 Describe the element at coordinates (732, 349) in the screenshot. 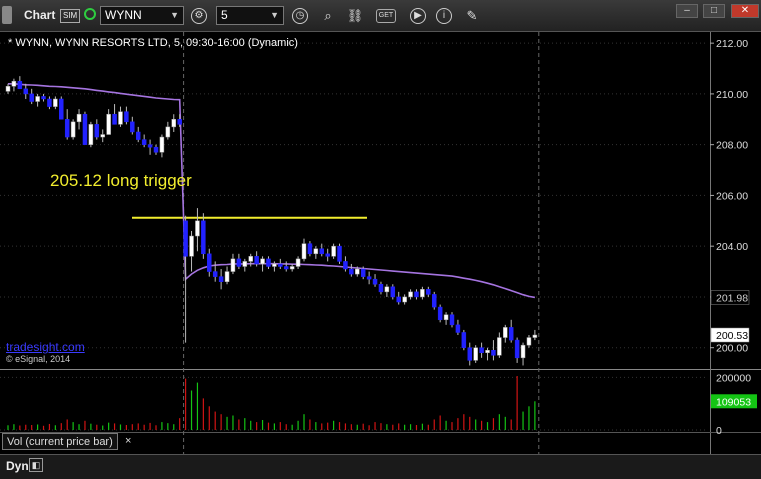

I see `price-tick-label: 200.00` at that location.